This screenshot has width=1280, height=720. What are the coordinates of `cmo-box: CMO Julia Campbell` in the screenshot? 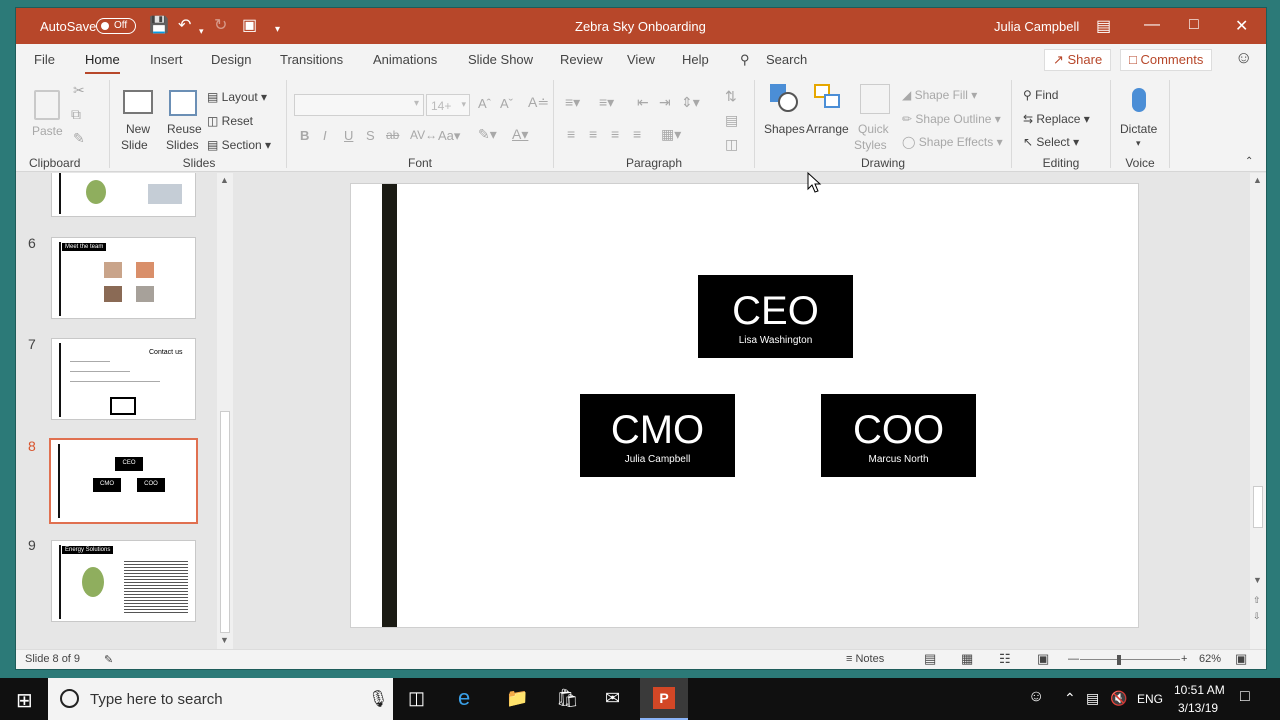 It's located at (657, 435).